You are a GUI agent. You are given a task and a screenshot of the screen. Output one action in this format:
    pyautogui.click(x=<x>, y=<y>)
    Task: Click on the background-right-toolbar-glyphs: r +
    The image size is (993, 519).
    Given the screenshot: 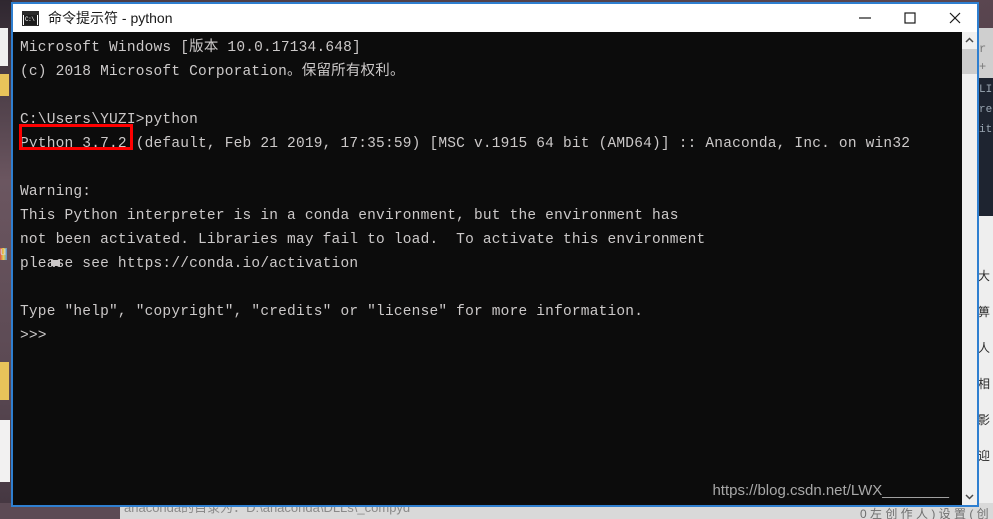 What is the action you would take?
    pyautogui.click(x=983, y=58)
    